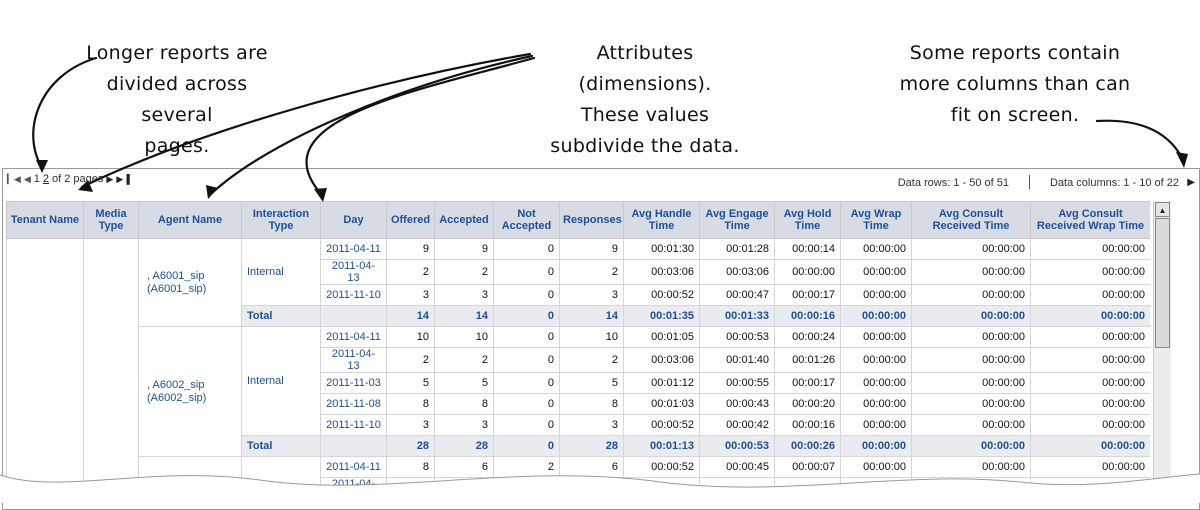 The width and height of the screenshot is (1200, 510). Describe the element at coordinates (1139, 139) in the screenshot. I see `arrow-to-columns` at that location.